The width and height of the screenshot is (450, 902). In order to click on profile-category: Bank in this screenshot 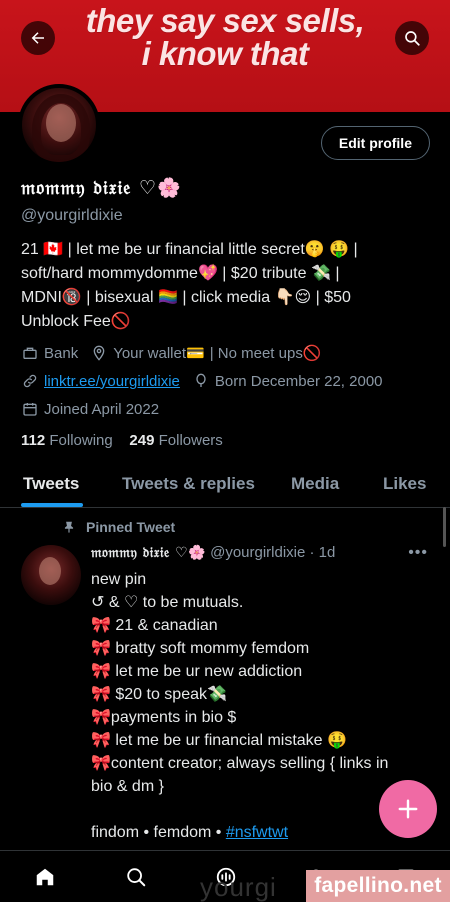, I will do `click(61, 353)`.